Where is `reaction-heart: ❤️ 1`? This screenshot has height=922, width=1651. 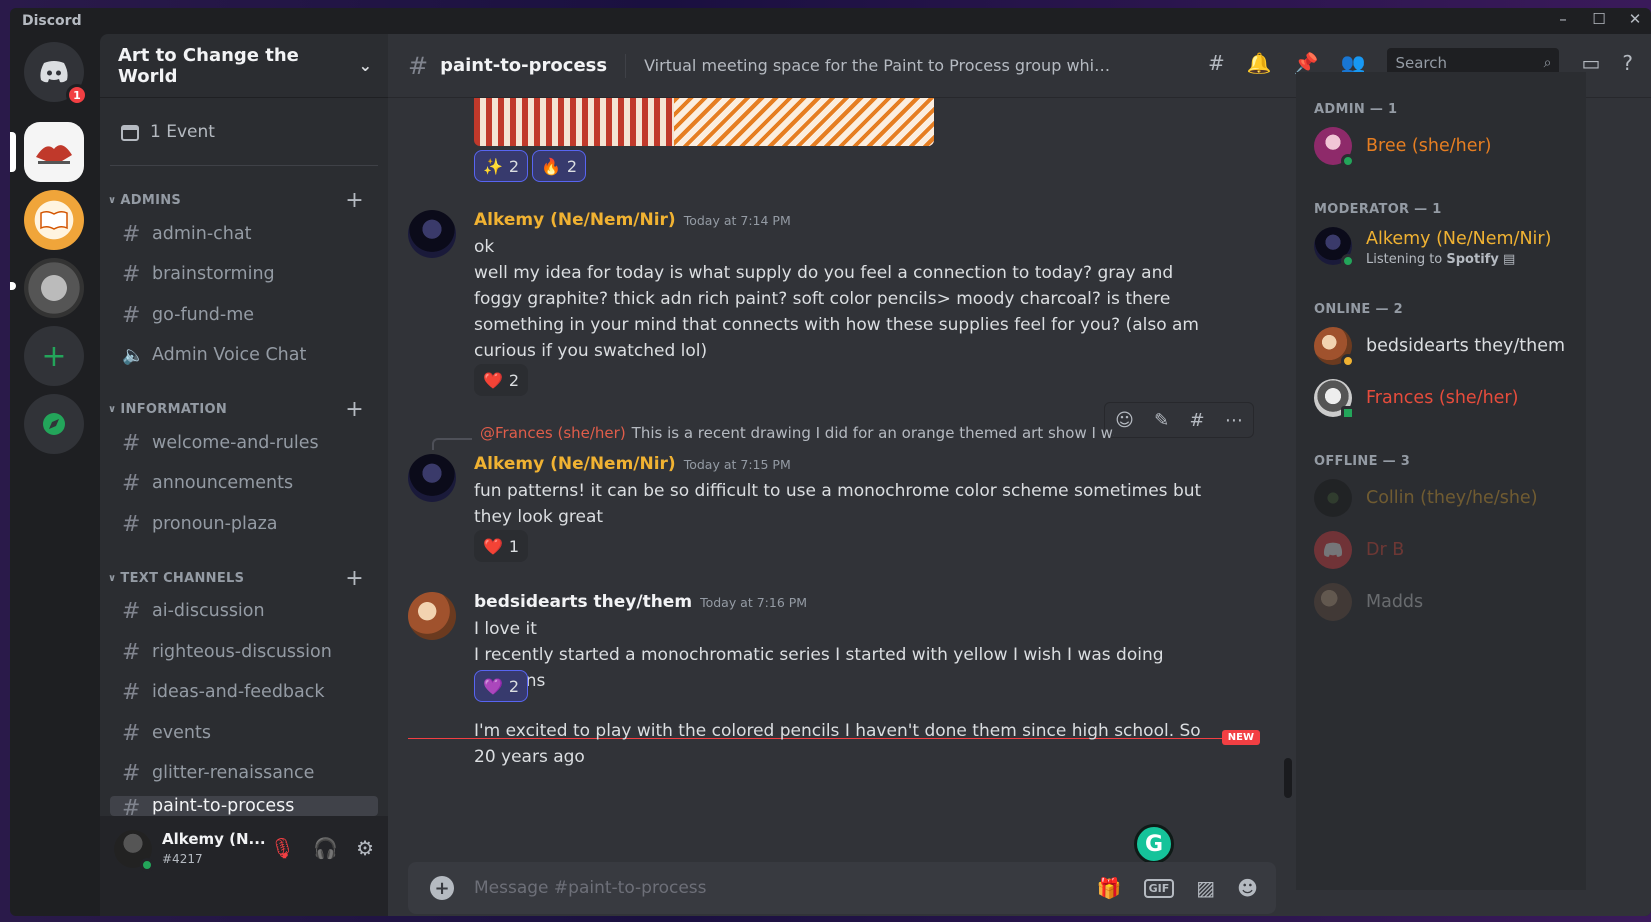 reaction-heart: ❤️ 1 is located at coordinates (501, 546).